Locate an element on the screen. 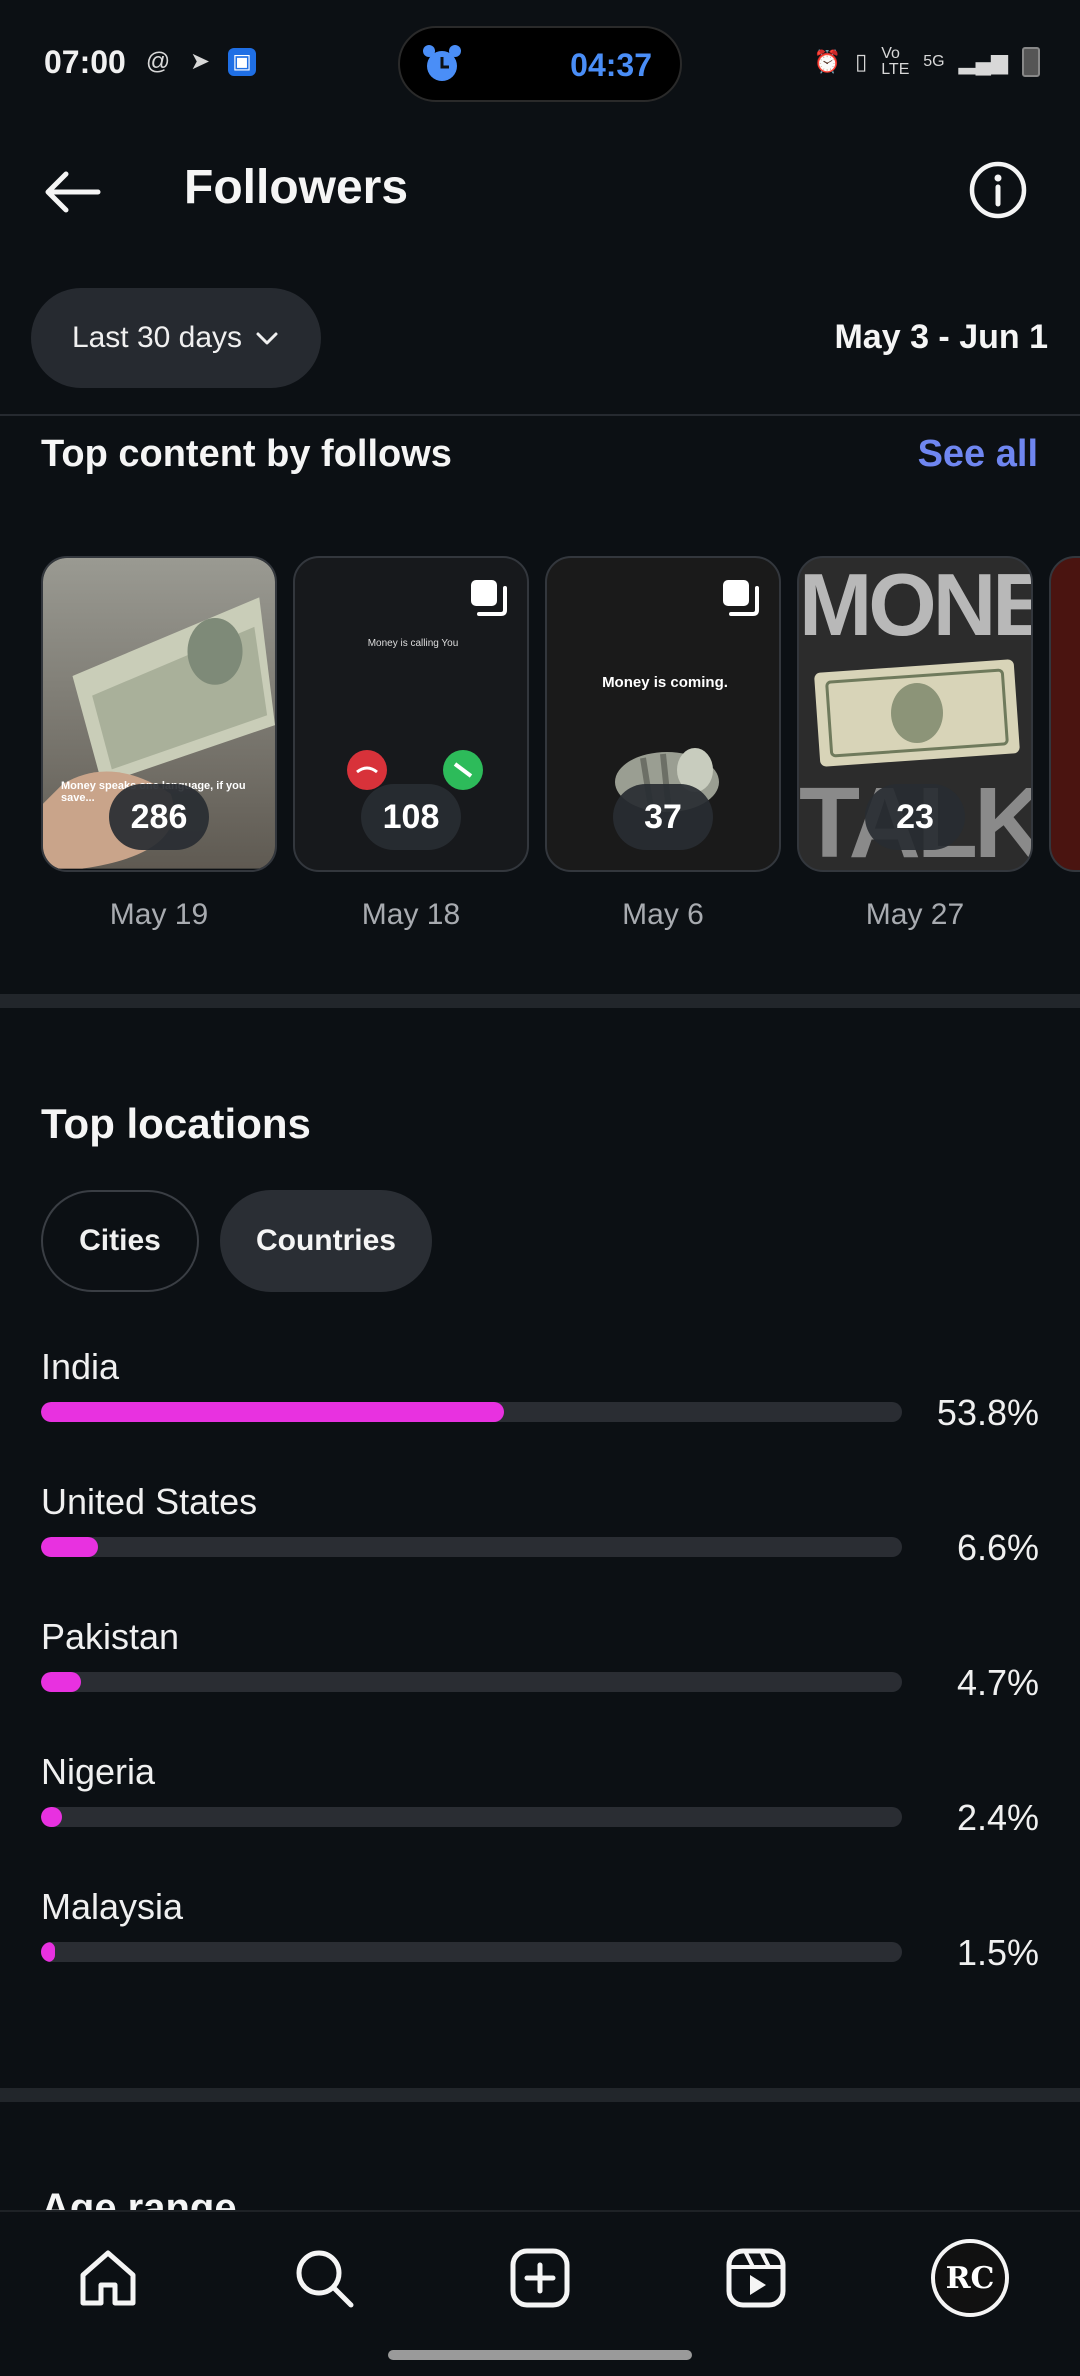  location-name: Malaysia is located at coordinates (112, 1906).